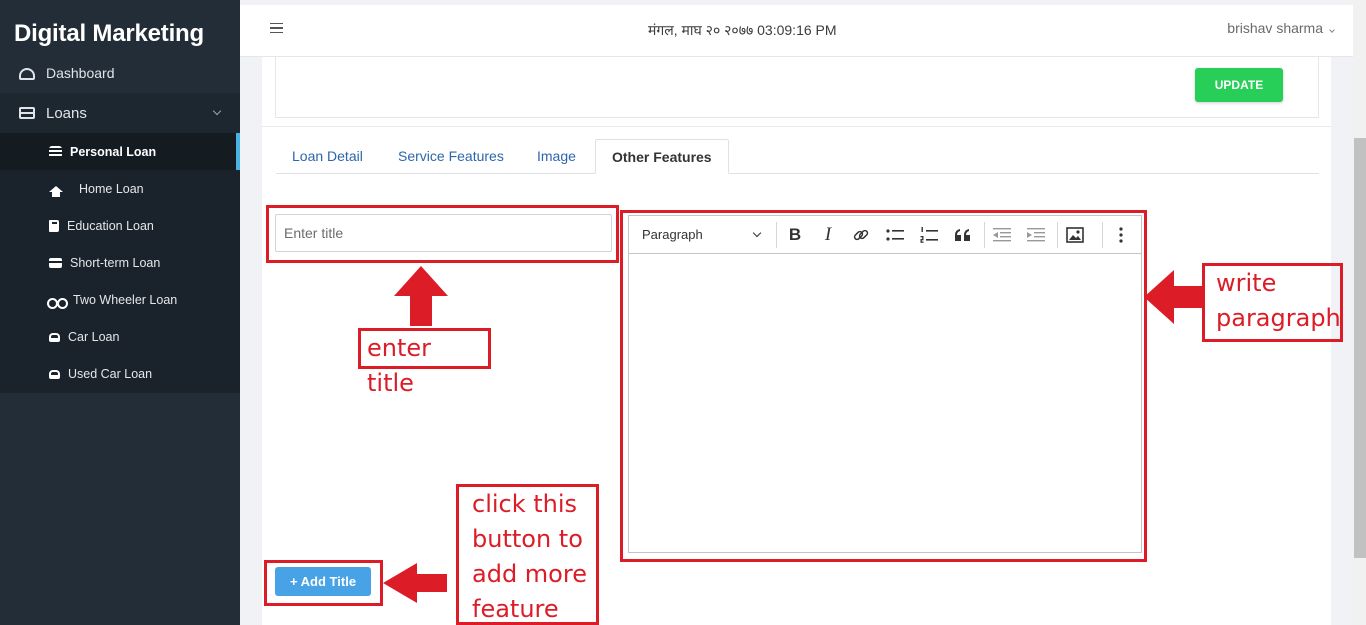  What do you see at coordinates (515, 609) in the screenshot?
I see `annotation-line: feature` at bounding box center [515, 609].